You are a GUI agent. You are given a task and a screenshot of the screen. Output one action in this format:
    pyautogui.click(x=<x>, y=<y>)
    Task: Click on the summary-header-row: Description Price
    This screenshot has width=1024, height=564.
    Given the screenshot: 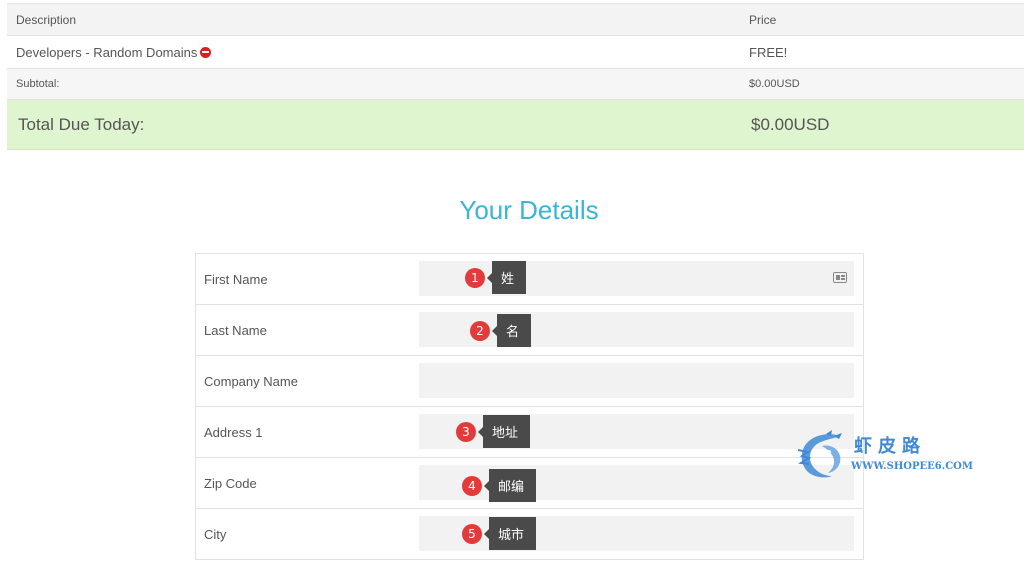 What is the action you would take?
    pyautogui.click(x=515, y=19)
    